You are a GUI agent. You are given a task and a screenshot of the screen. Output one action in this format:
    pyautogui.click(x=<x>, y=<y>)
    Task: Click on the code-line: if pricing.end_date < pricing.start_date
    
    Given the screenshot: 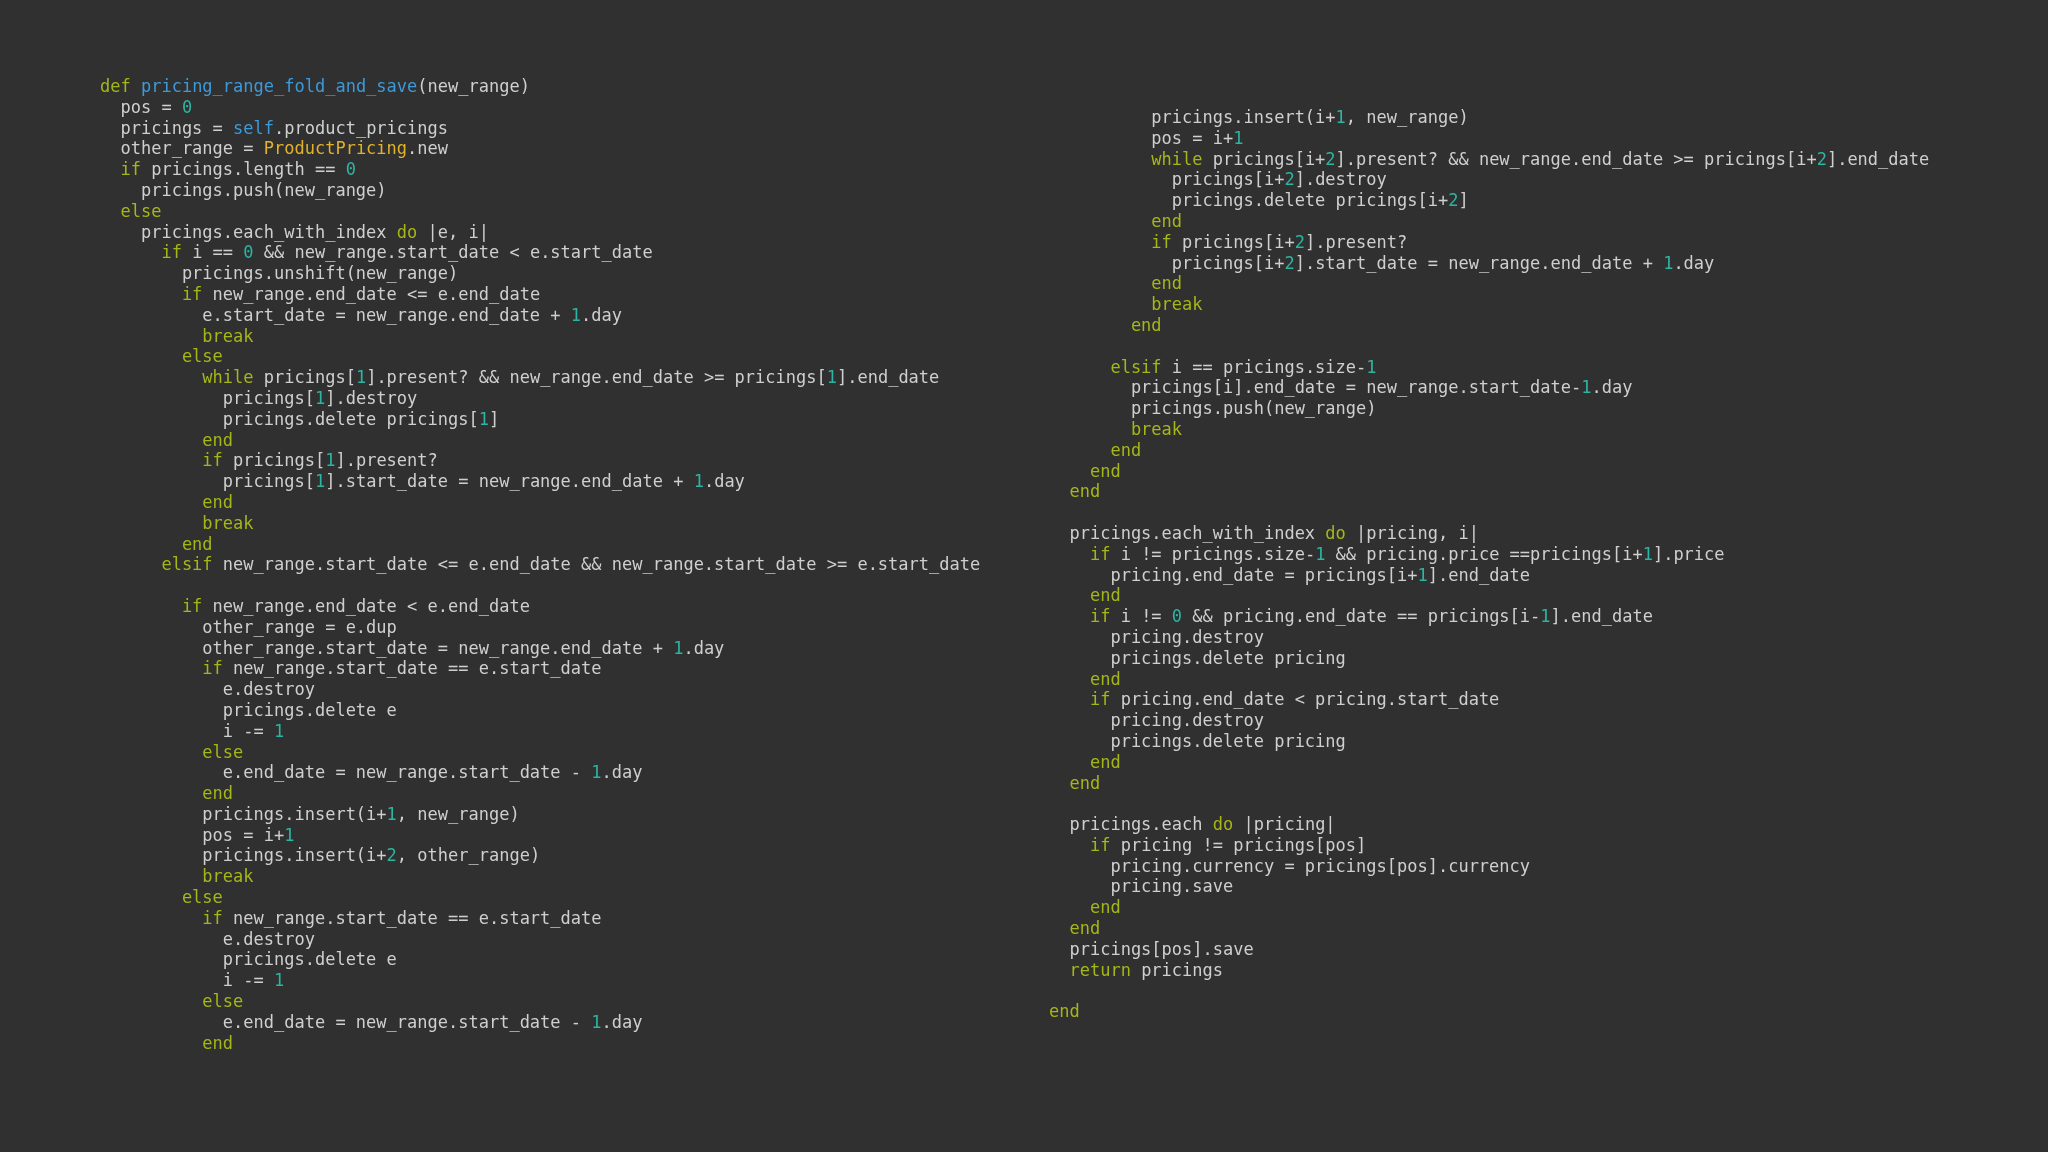 What is the action you would take?
    pyautogui.click(x=1294, y=700)
    